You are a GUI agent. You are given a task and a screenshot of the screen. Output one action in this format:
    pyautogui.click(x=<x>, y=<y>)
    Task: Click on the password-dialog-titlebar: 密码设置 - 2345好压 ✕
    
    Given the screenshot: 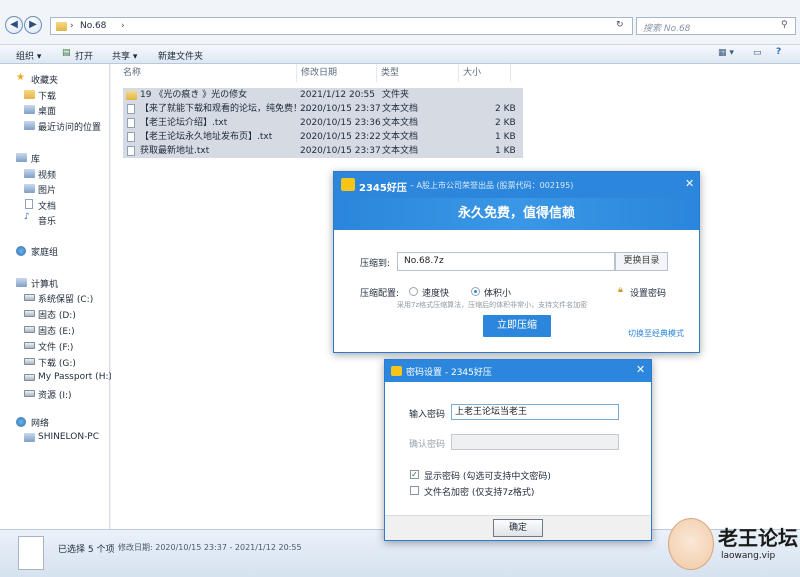 What is the action you would take?
    pyautogui.click(x=518, y=371)
    